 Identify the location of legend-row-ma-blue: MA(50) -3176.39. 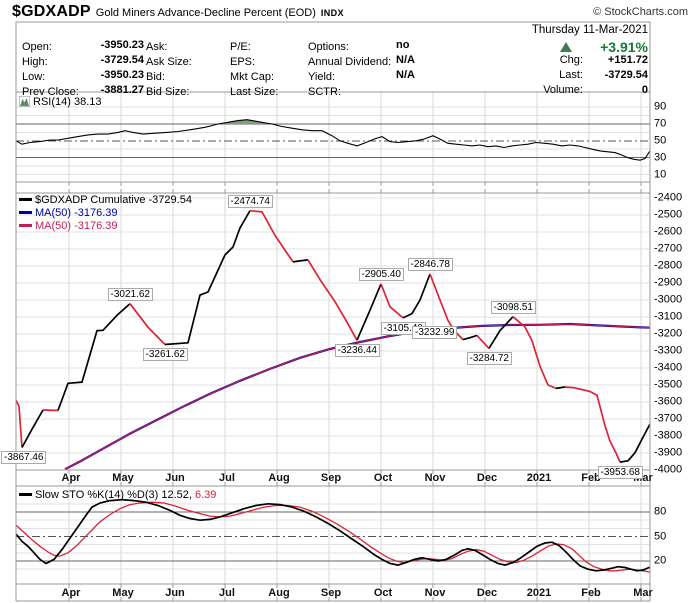
(105, 213).